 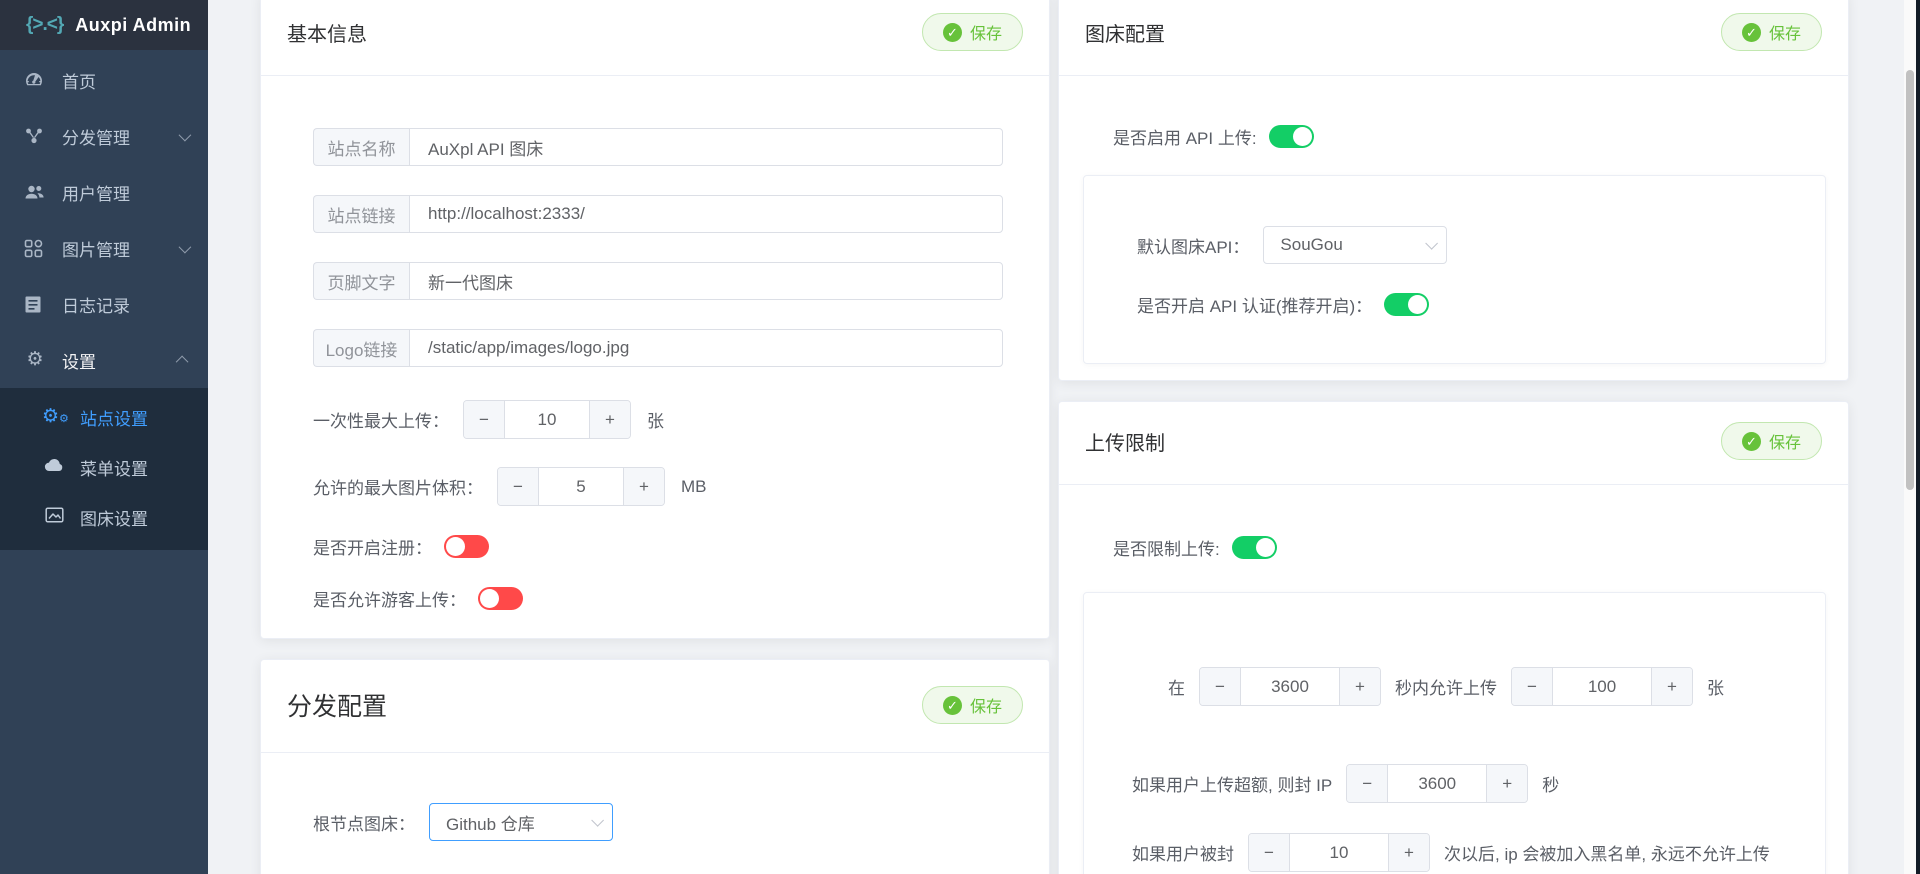 I want to click on basic-info-header: 基本信息 ✓ 保存, so click(x=655, y=38).